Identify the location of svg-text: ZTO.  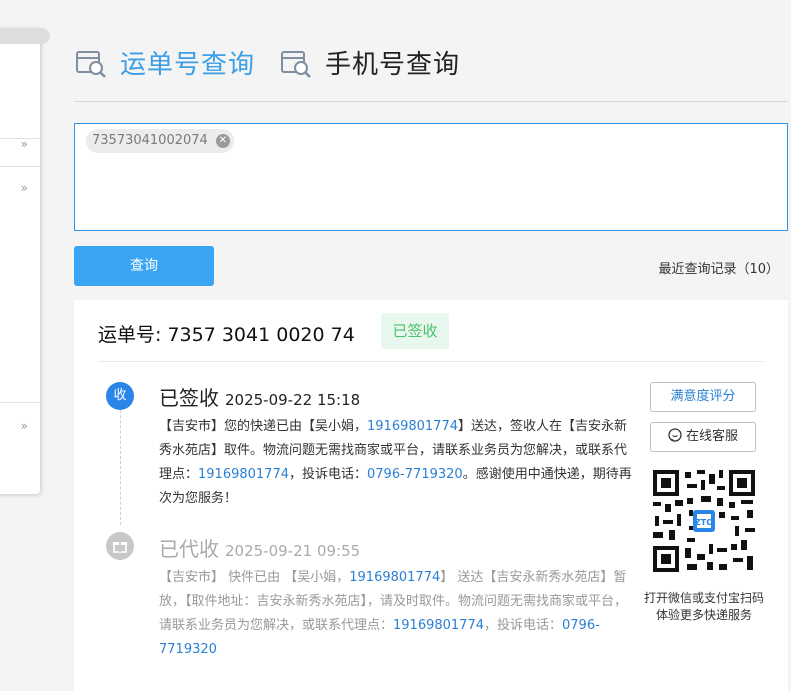
(704, 522).